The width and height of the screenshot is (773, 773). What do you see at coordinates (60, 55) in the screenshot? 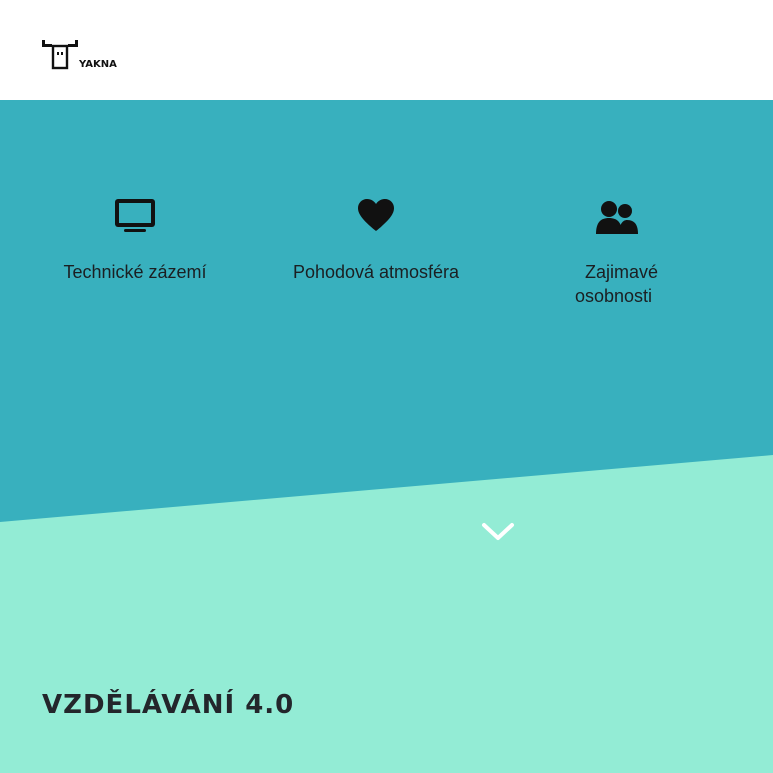
I see `moose-icon` at bounding box center [60, 55].